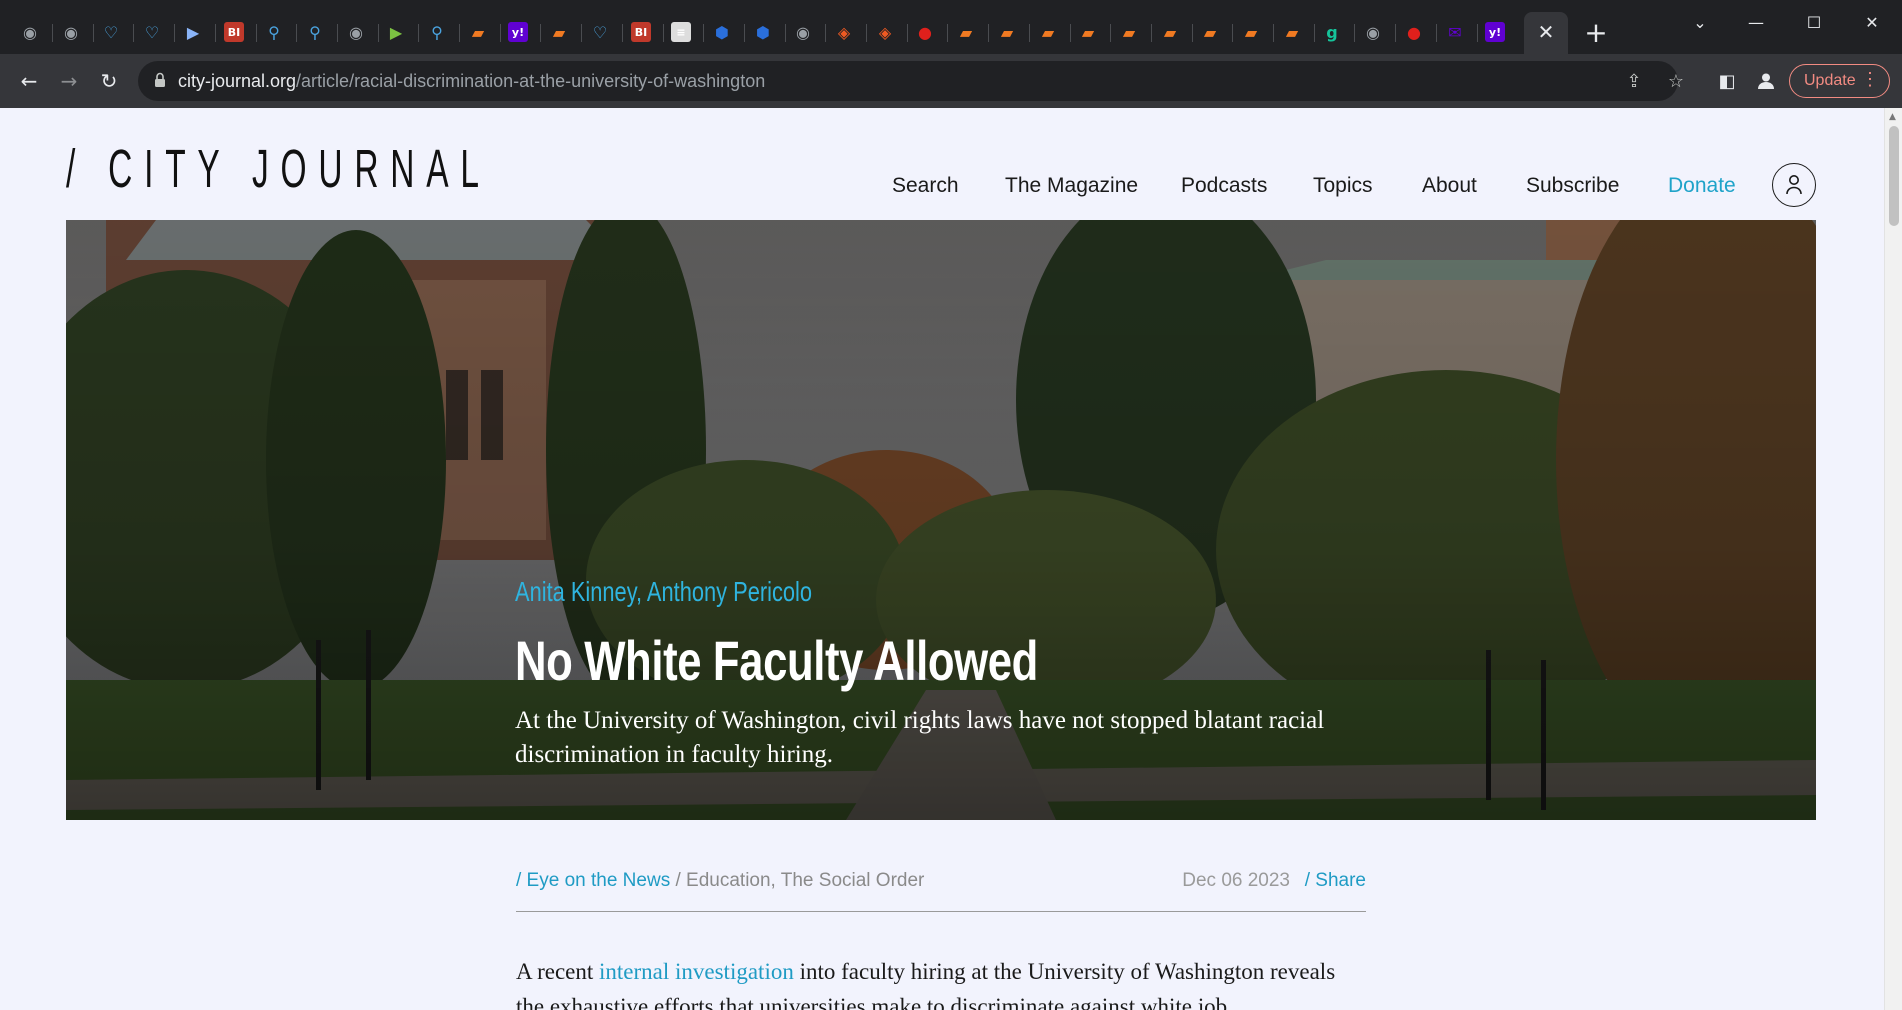  What do you see at coordinates (109, 81) in the screenshot?
I see `reload-button: ↻` at bounding box center [109, 81].